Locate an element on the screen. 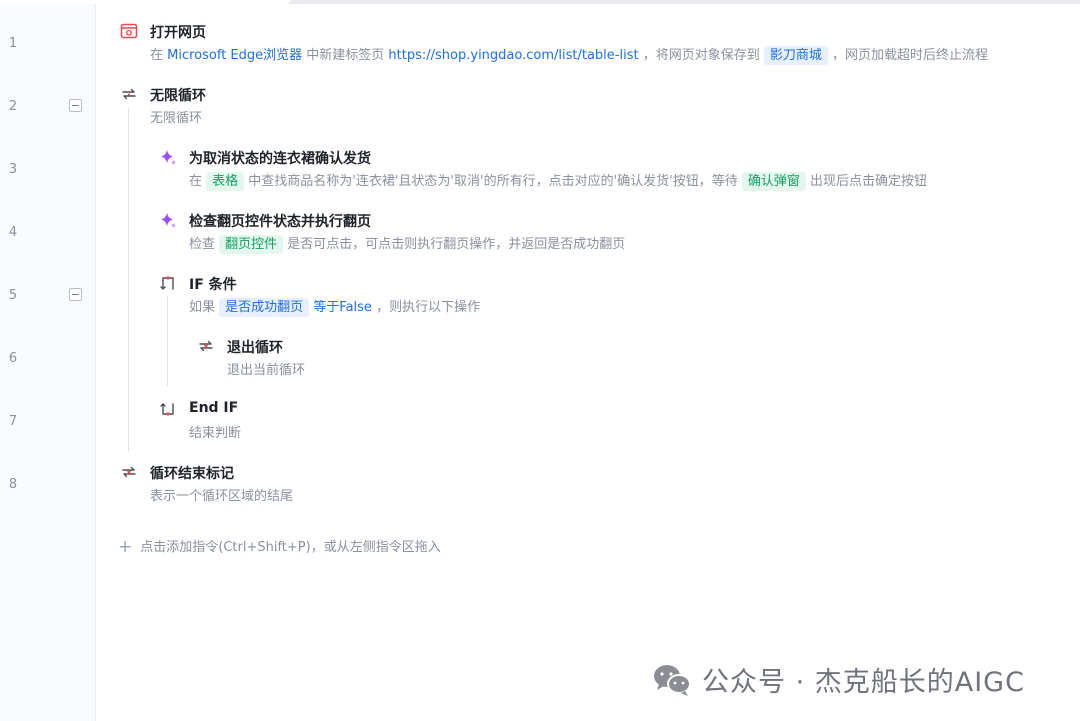 This screenshot has width=1080, height=721. add-command-text: 点击添加指令(Ctrl+Shift+P)，或从左侧指令区拖入 is located at coordinates (290, 547).